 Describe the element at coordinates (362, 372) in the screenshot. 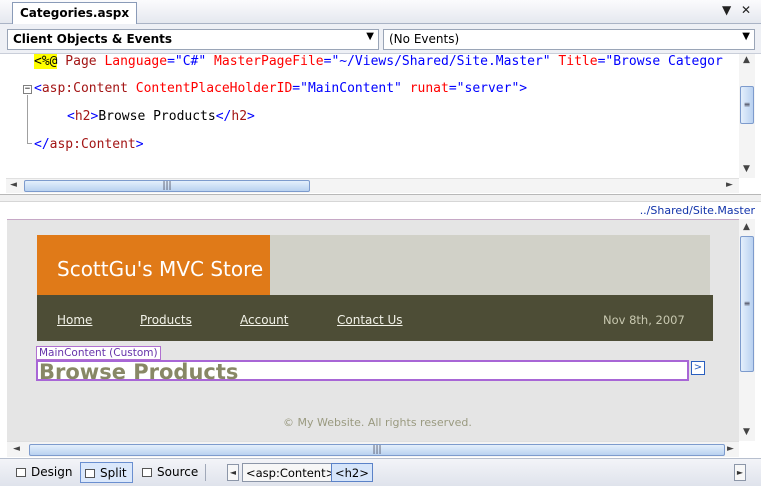

I see `content-placeholder: Browse Products` at that location.